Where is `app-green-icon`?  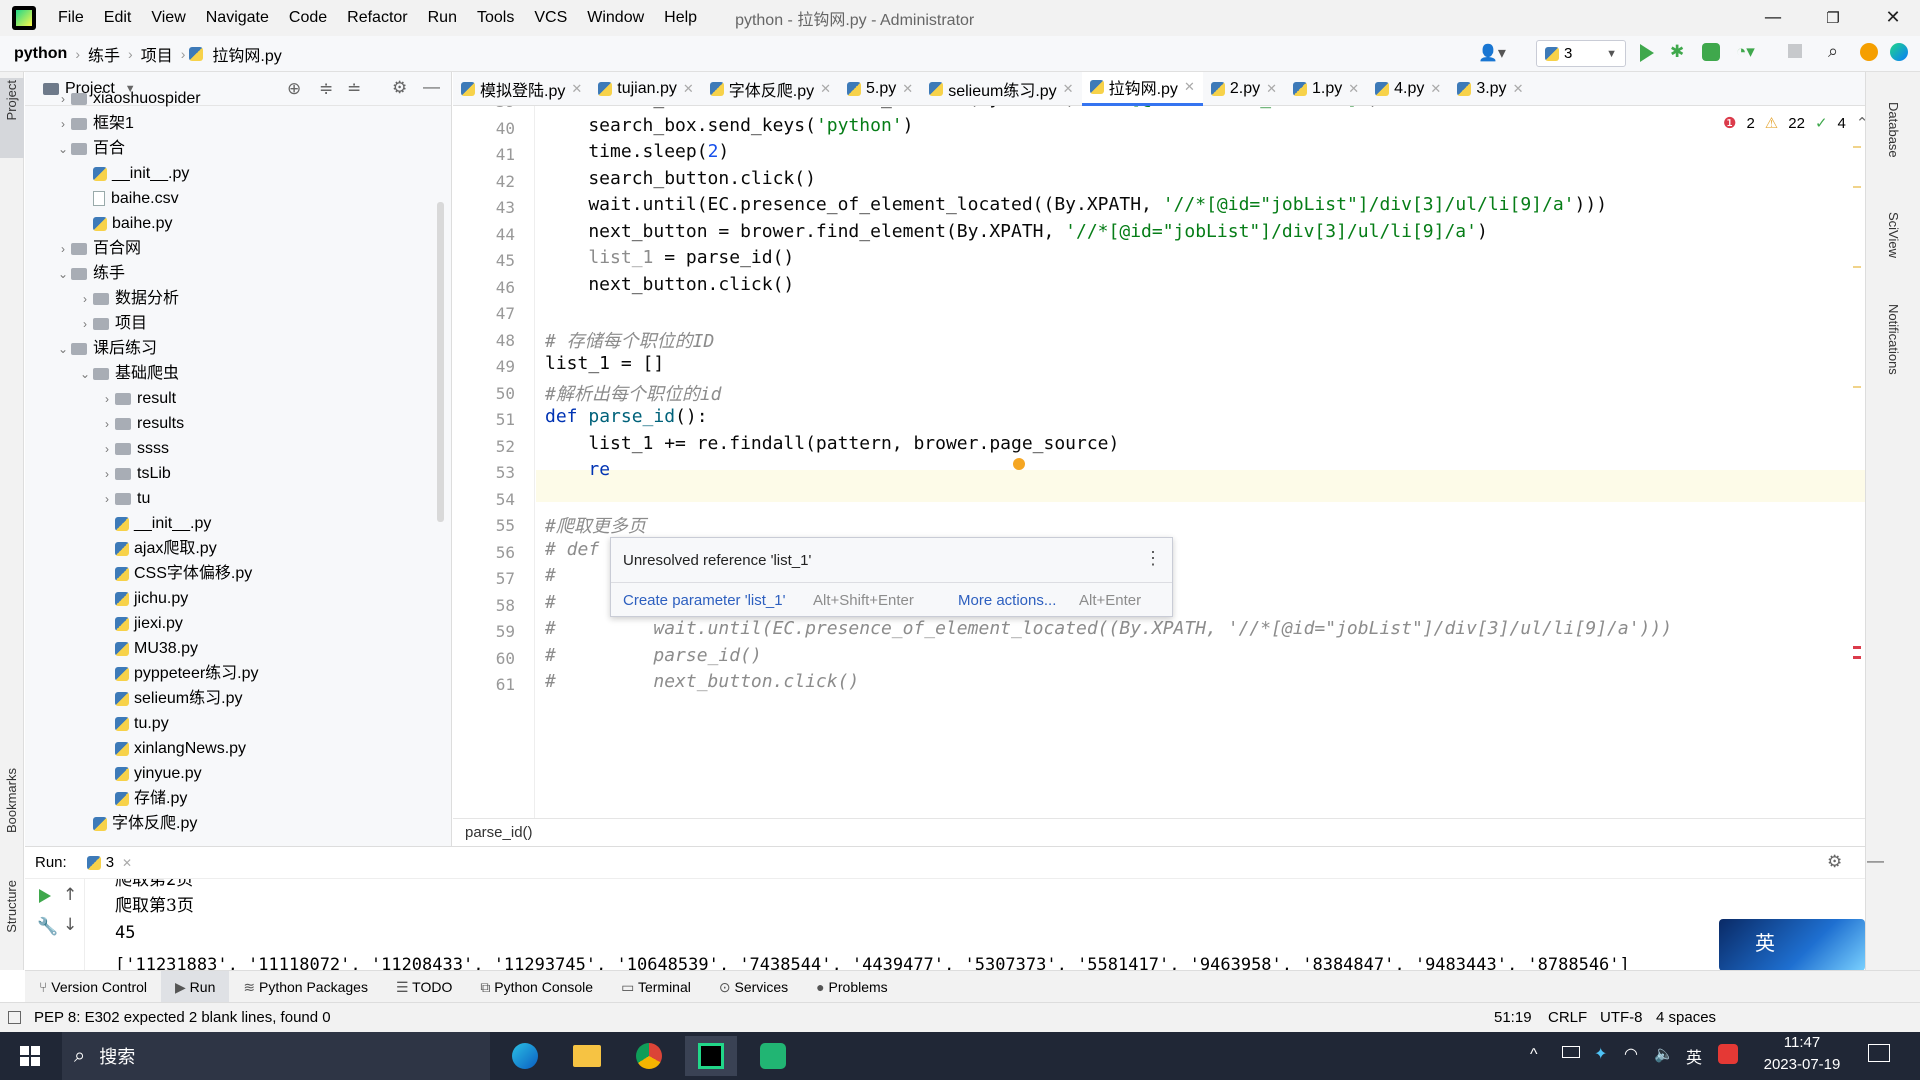
app-green-icon is located at coordinates (773, 1056).